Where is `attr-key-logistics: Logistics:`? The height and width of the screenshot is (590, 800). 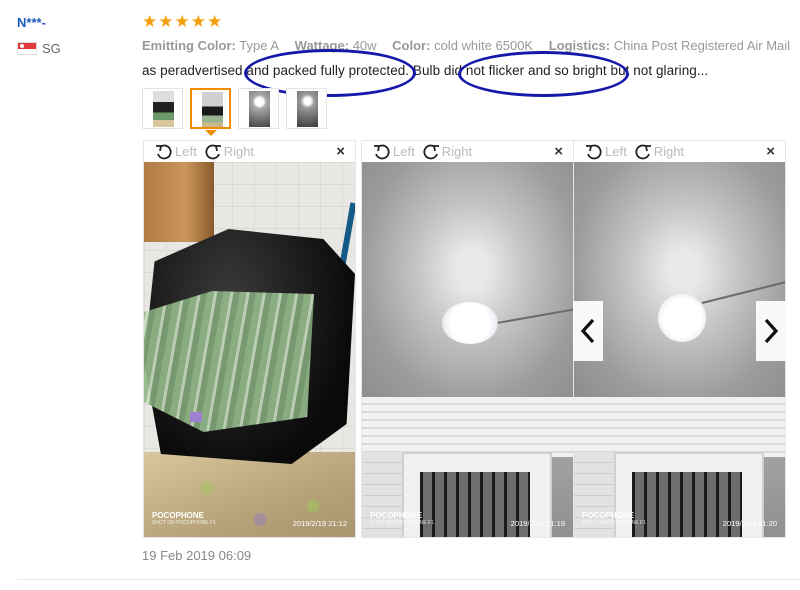
attr-key-logistics: Logistics: is located at coordinates (579, 45).